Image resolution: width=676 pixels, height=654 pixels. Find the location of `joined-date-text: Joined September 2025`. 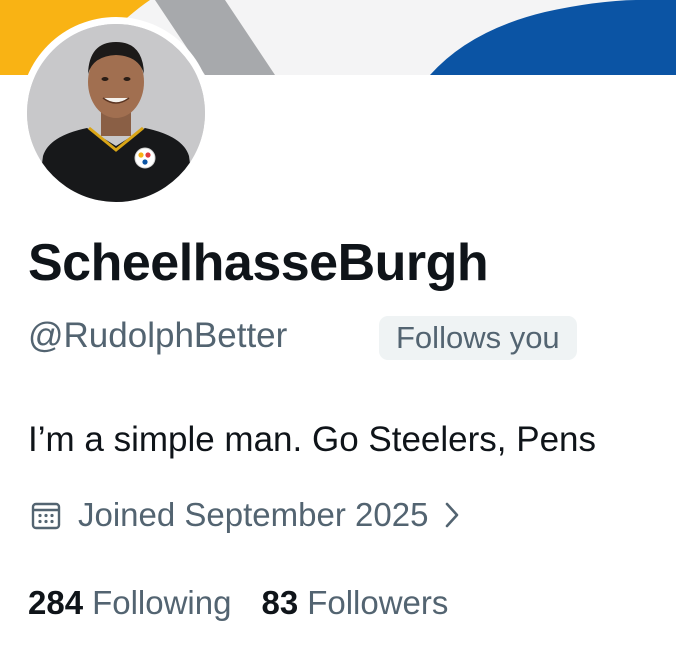

joined-date-text: Joined September 2025 is located at coordinates (253, 514).